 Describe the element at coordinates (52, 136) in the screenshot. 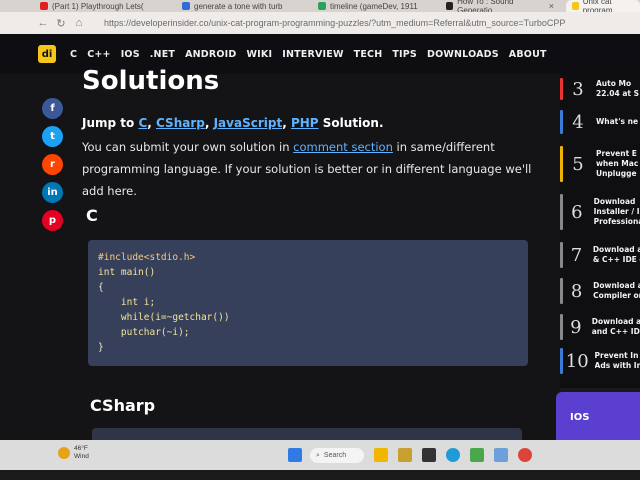

I see `twitter-icon: t` at that location.